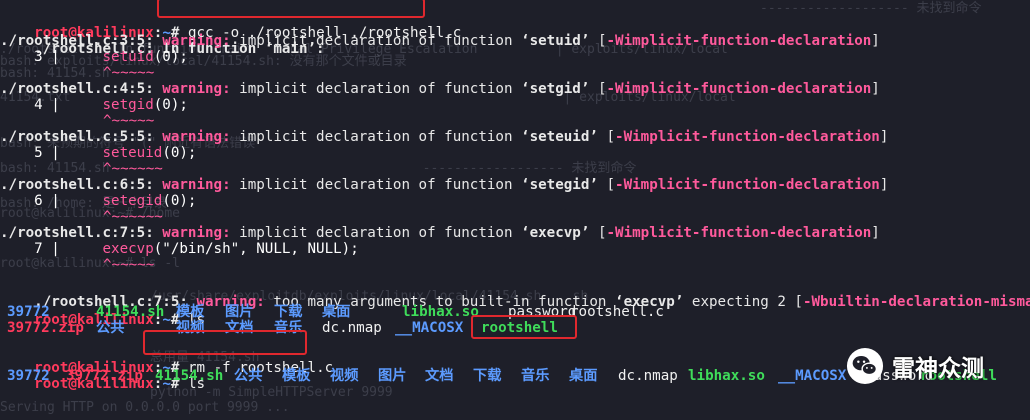 The height and width of the screenshot is (420, 1030). I want to click on source-line: 3 | setuid(0);, so click(94, 57).